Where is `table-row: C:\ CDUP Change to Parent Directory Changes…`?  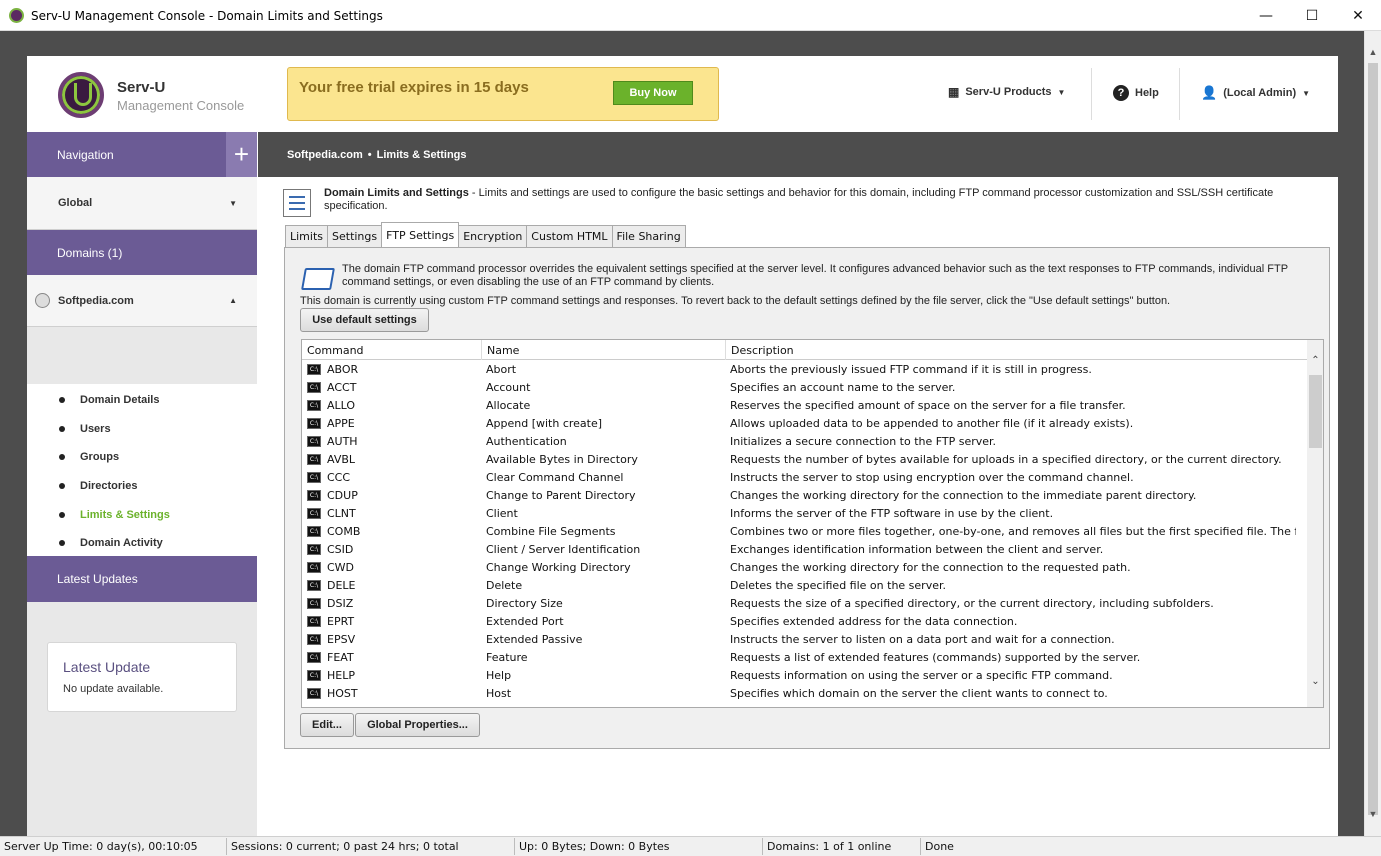
table-row: C:\ CDUP Change to Parent Directory Changes… is located at coordinates (804, 496).